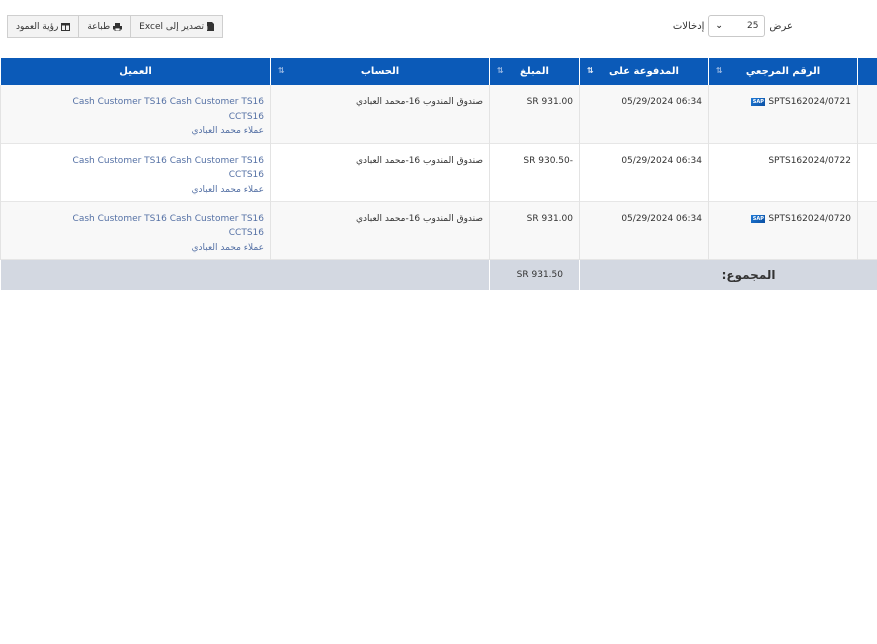 This screenshot has width=877, height=644. What do you see at coordinates (737, 26) in the screenshot?
I see `page-length-select: ⌄ 25` at bounding box center [737, 26].